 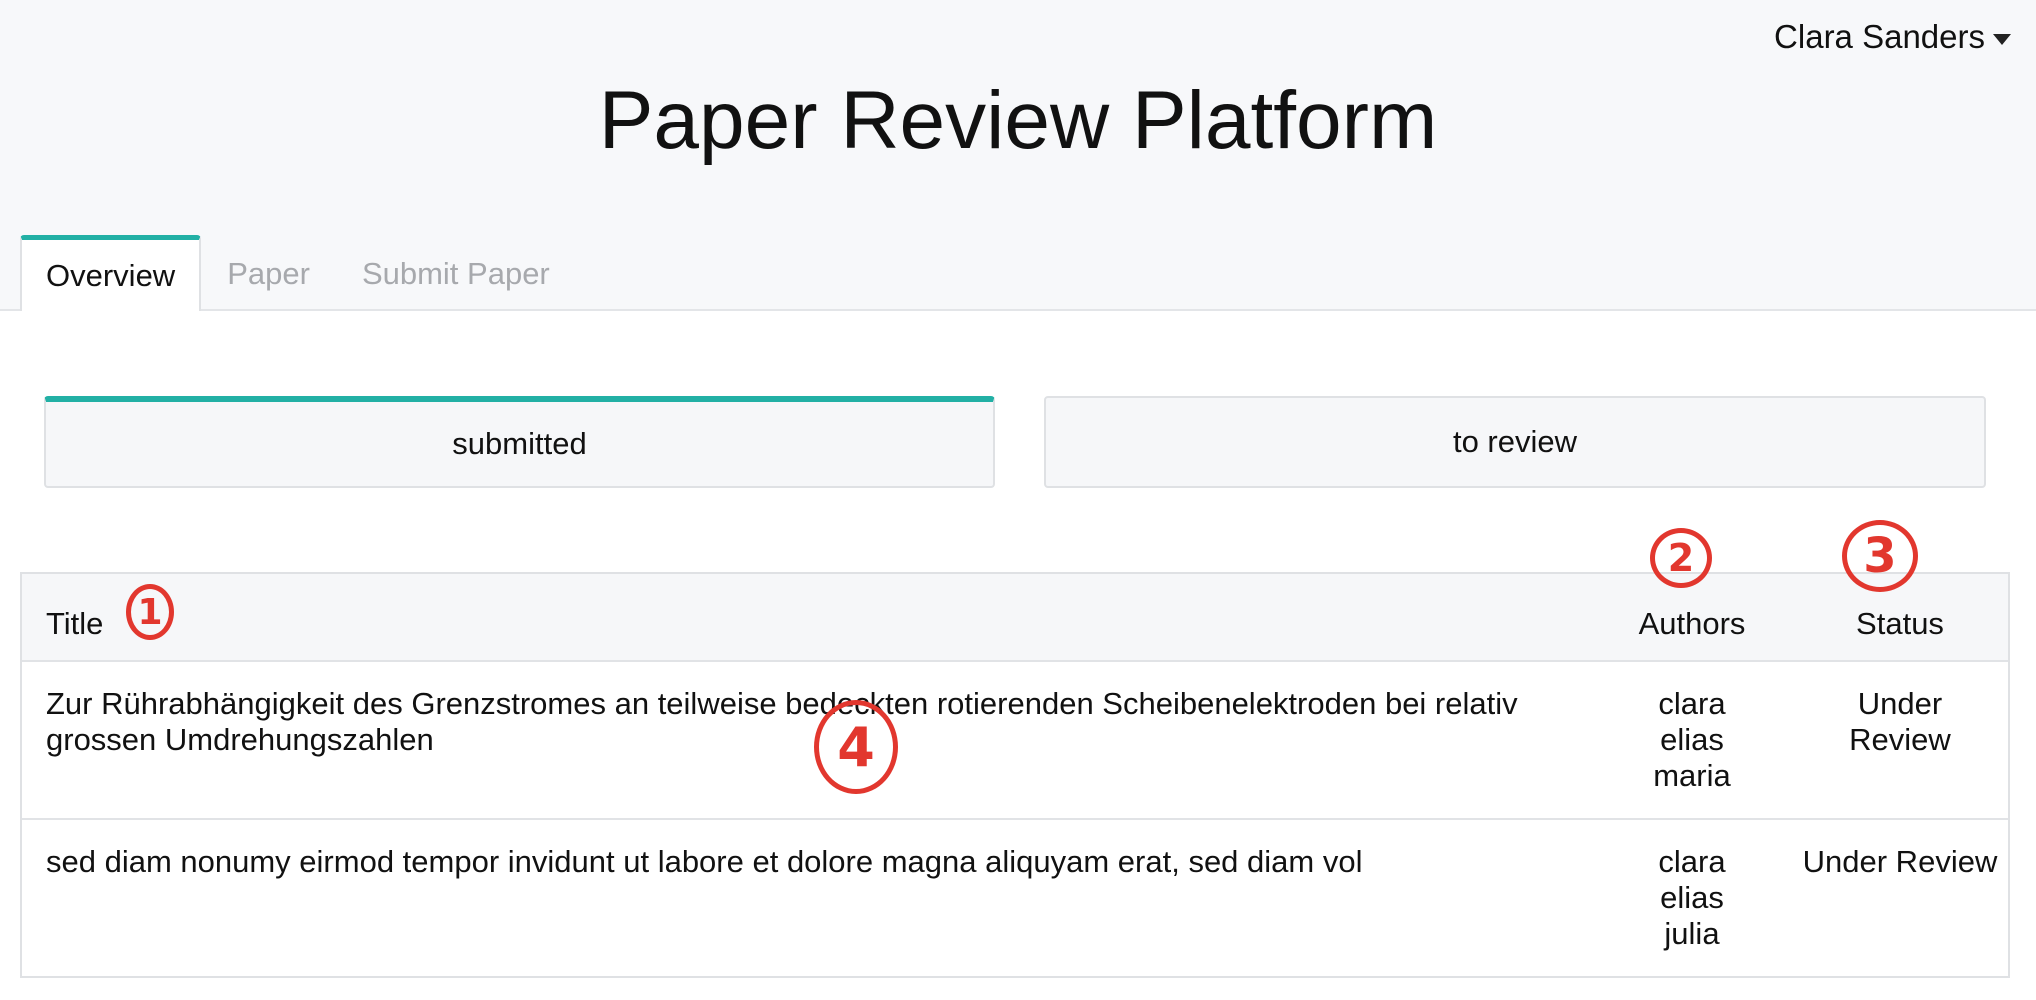 I want to click on user-name: Clara Sanders, so click(x=1879, y=37).